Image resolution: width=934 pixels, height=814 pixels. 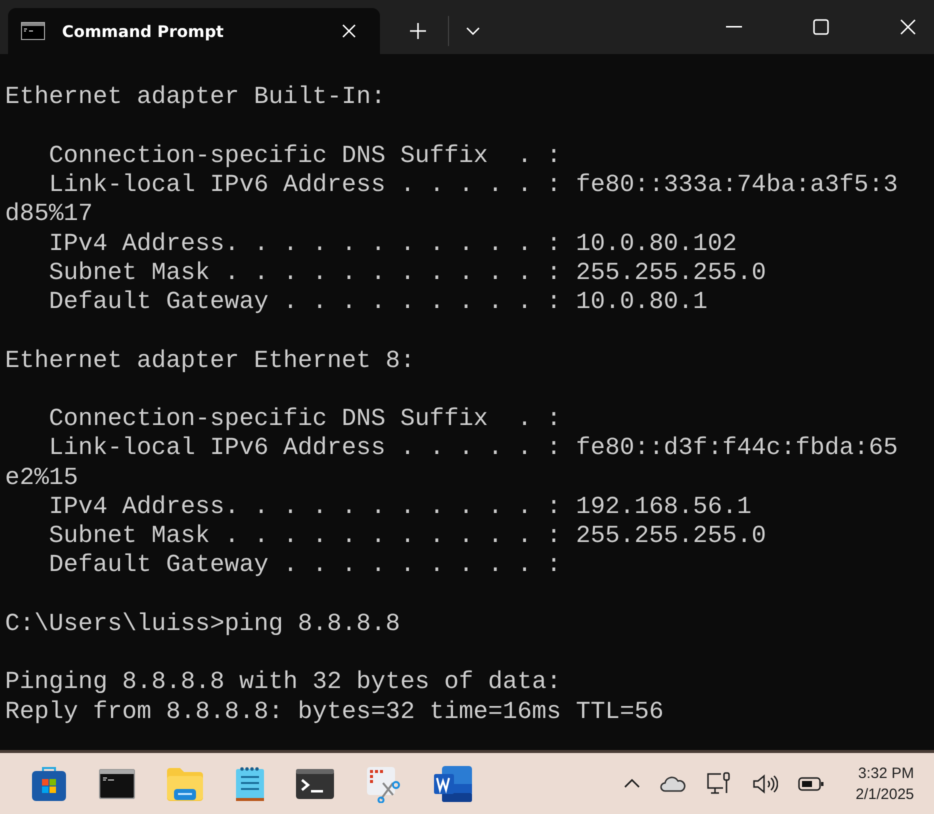 I want to click on snipping-tool-icon, so click(x=384, y=783).